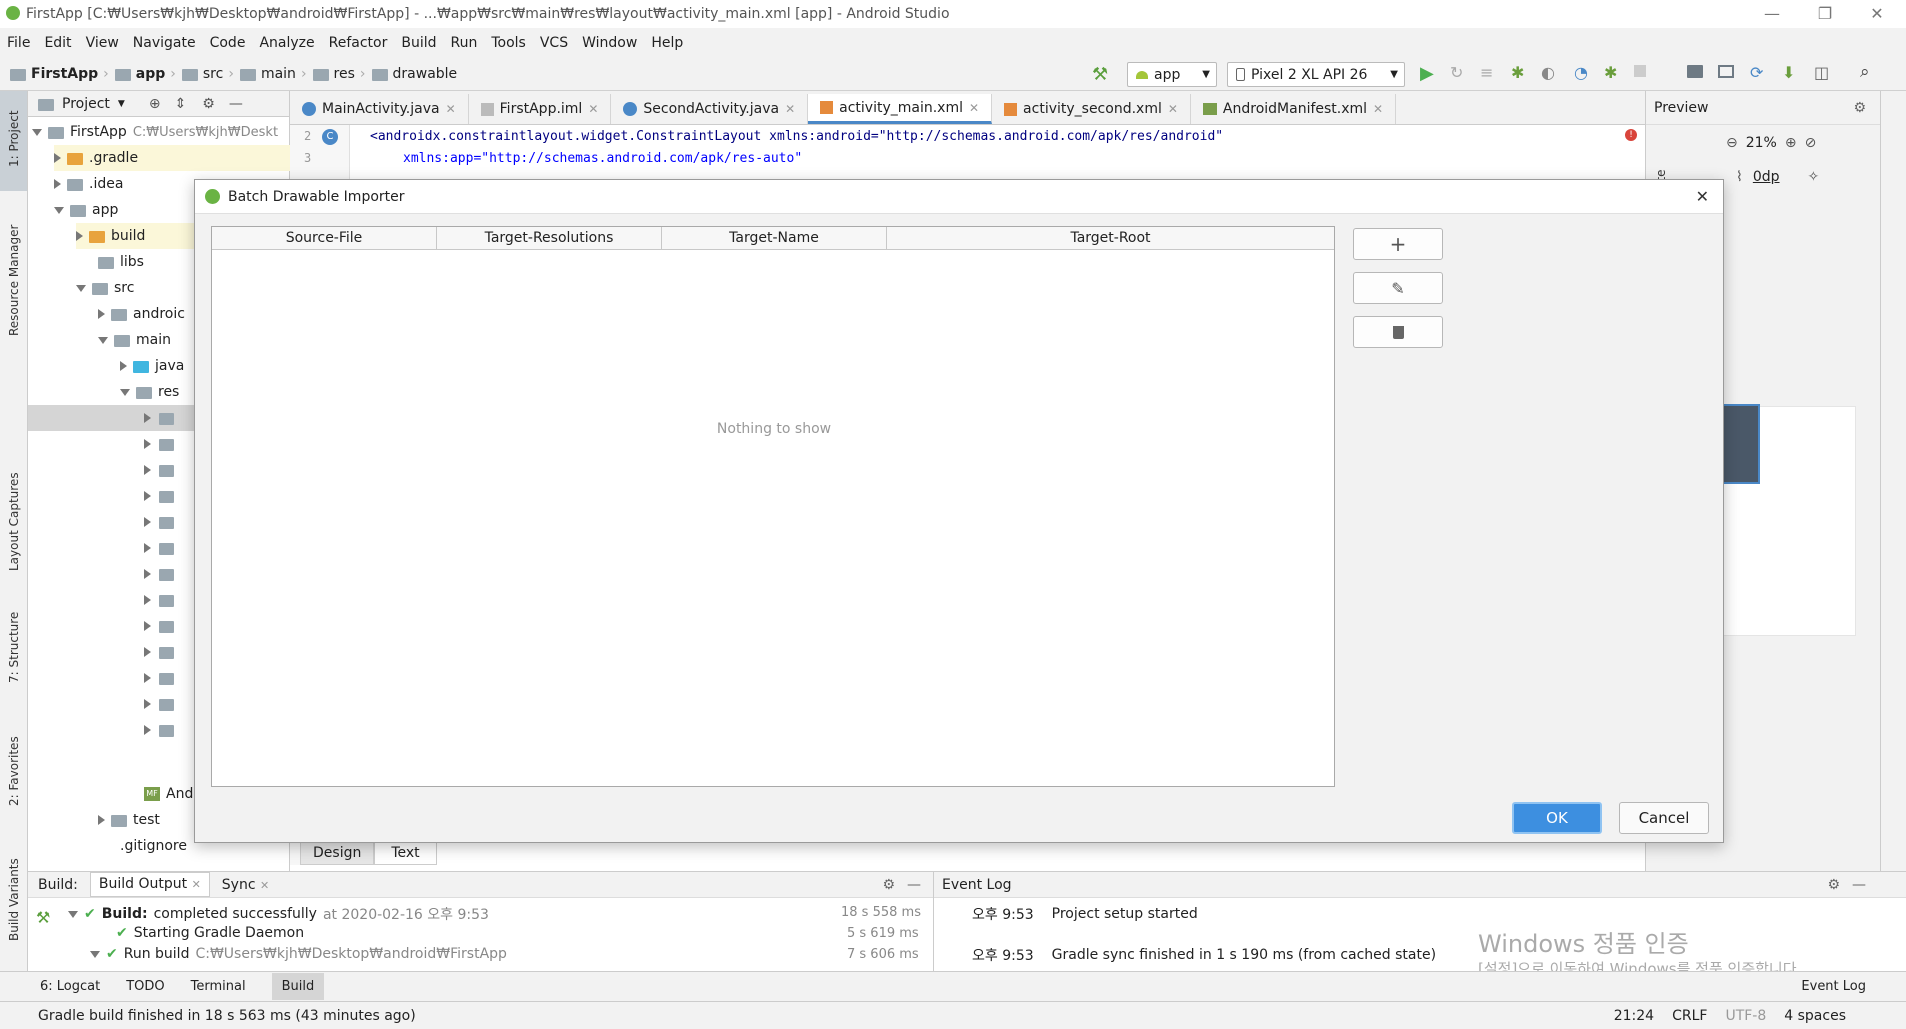  I want to click on tree-row-libs: libs, so click(121, 262).